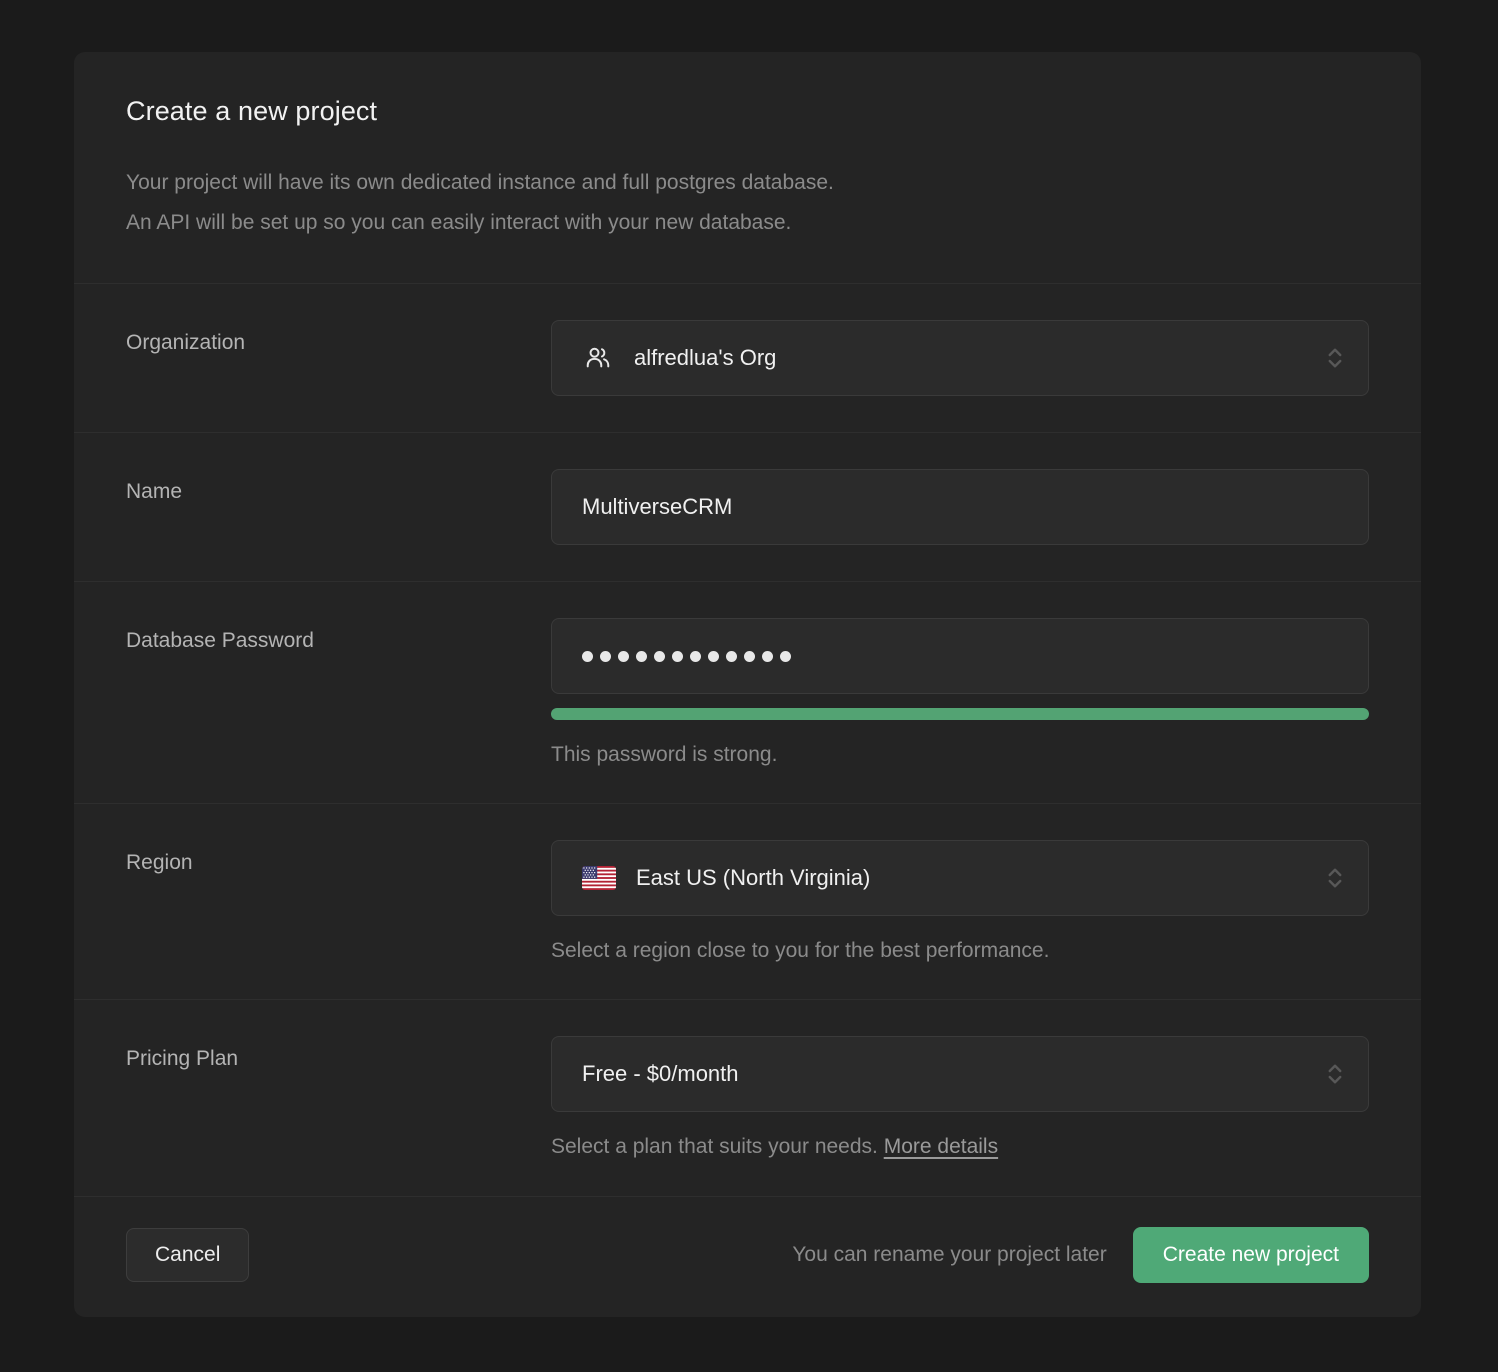 This screenshot has height=1372, width=1498. I want to click on organization-value: alfredlua's Org, so click(705, 357).